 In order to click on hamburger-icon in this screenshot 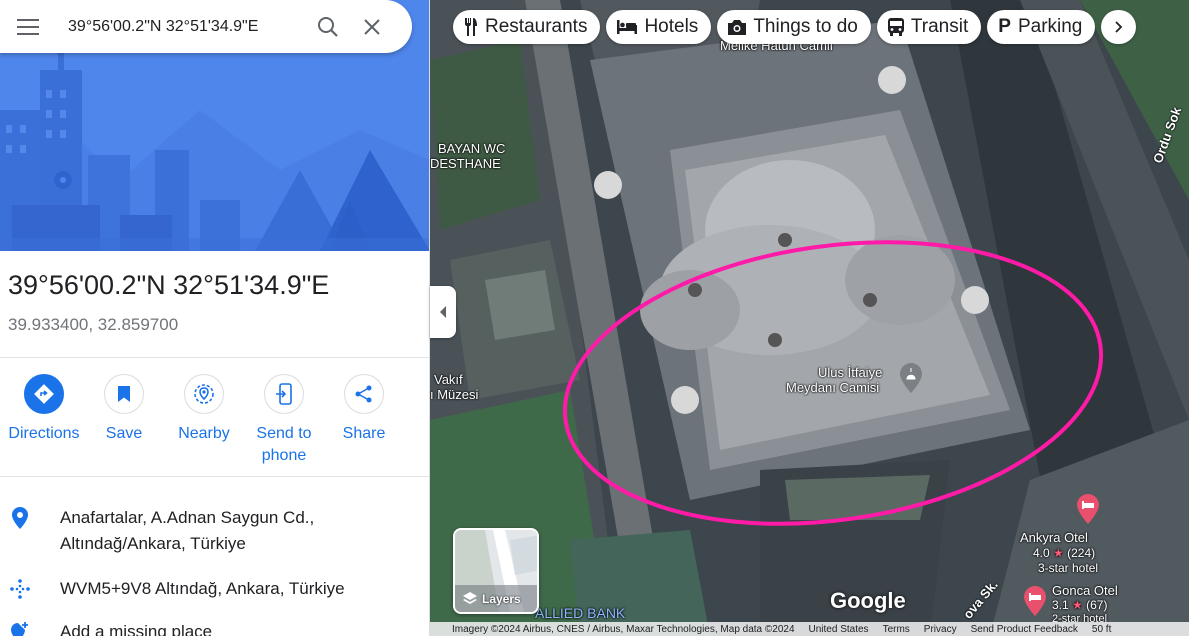, I will do `click(28, 26)`.